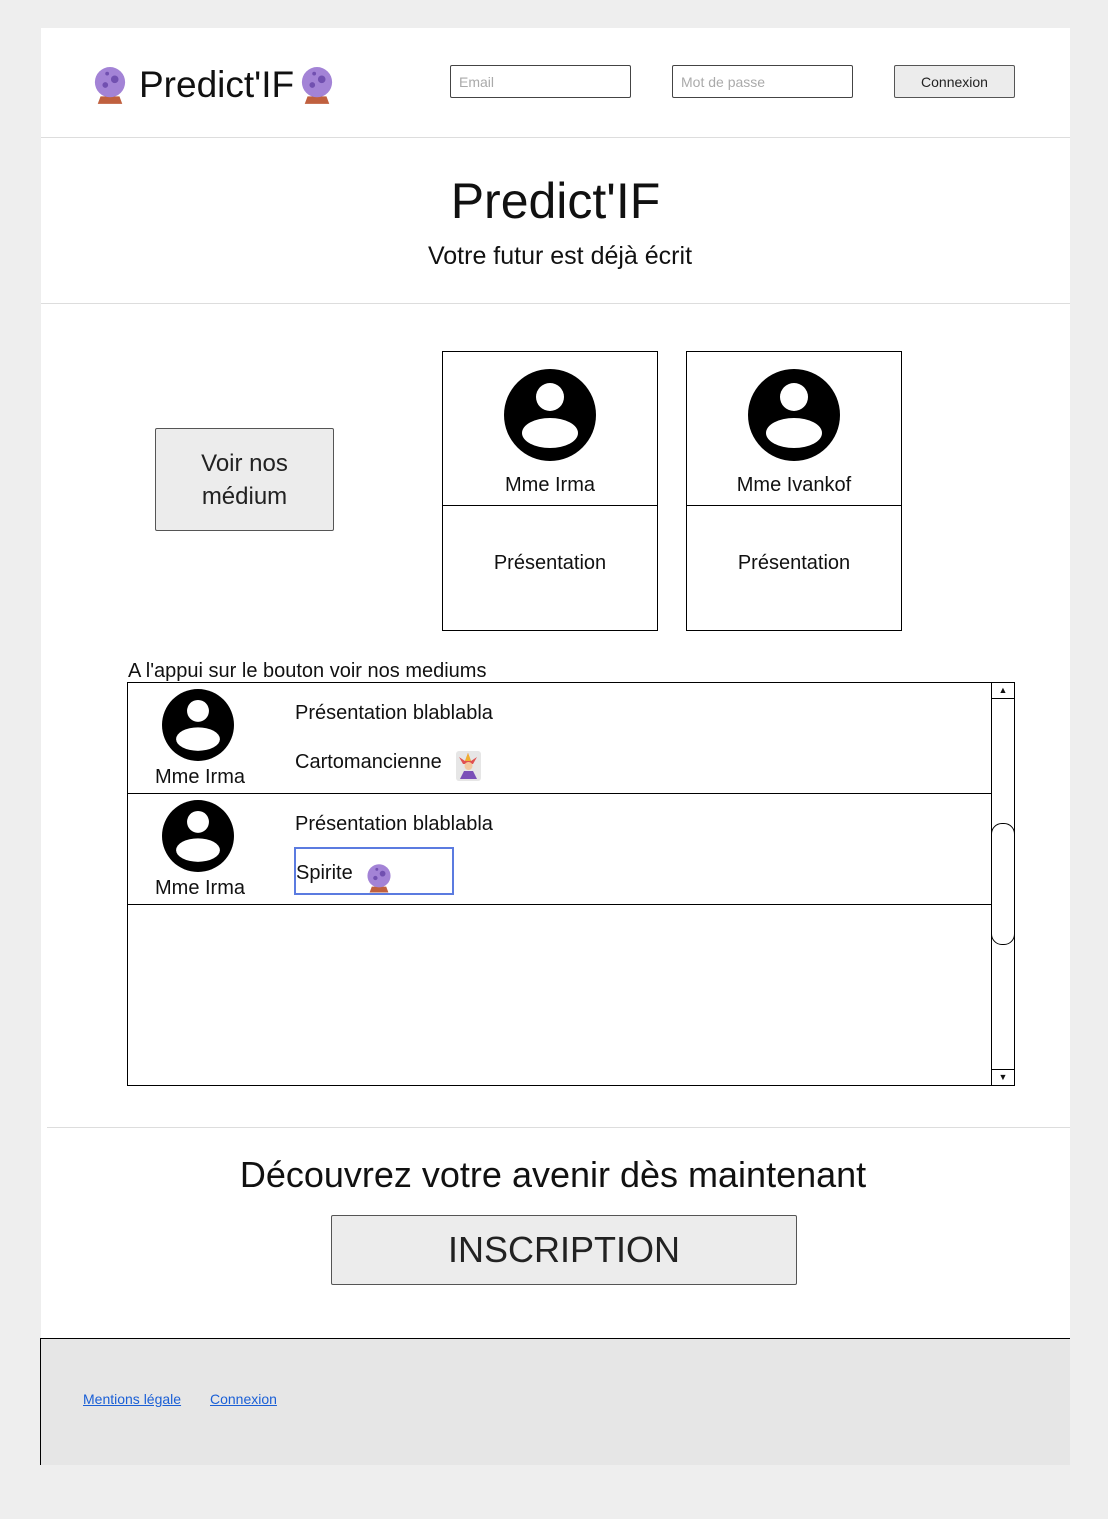 The image size is (1108, 1519). I want to click on medium-type-selected: Spirite, so click(374, 871).